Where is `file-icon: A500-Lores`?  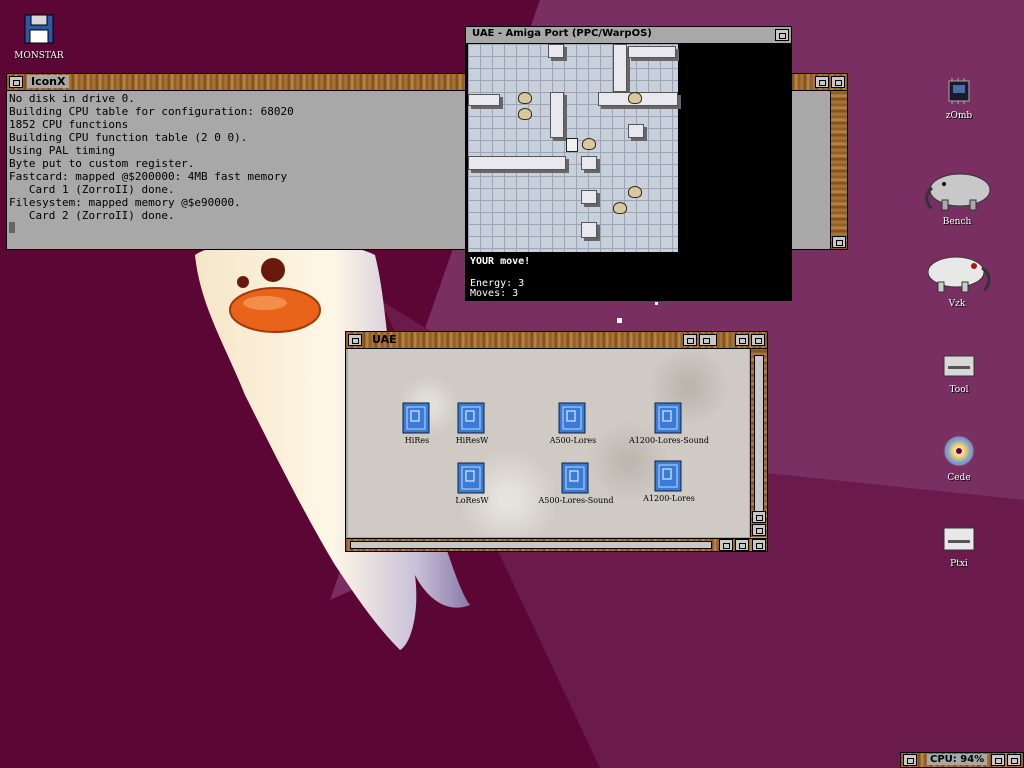 file-icon: A500-Lores is located at coordinates (573, 423).